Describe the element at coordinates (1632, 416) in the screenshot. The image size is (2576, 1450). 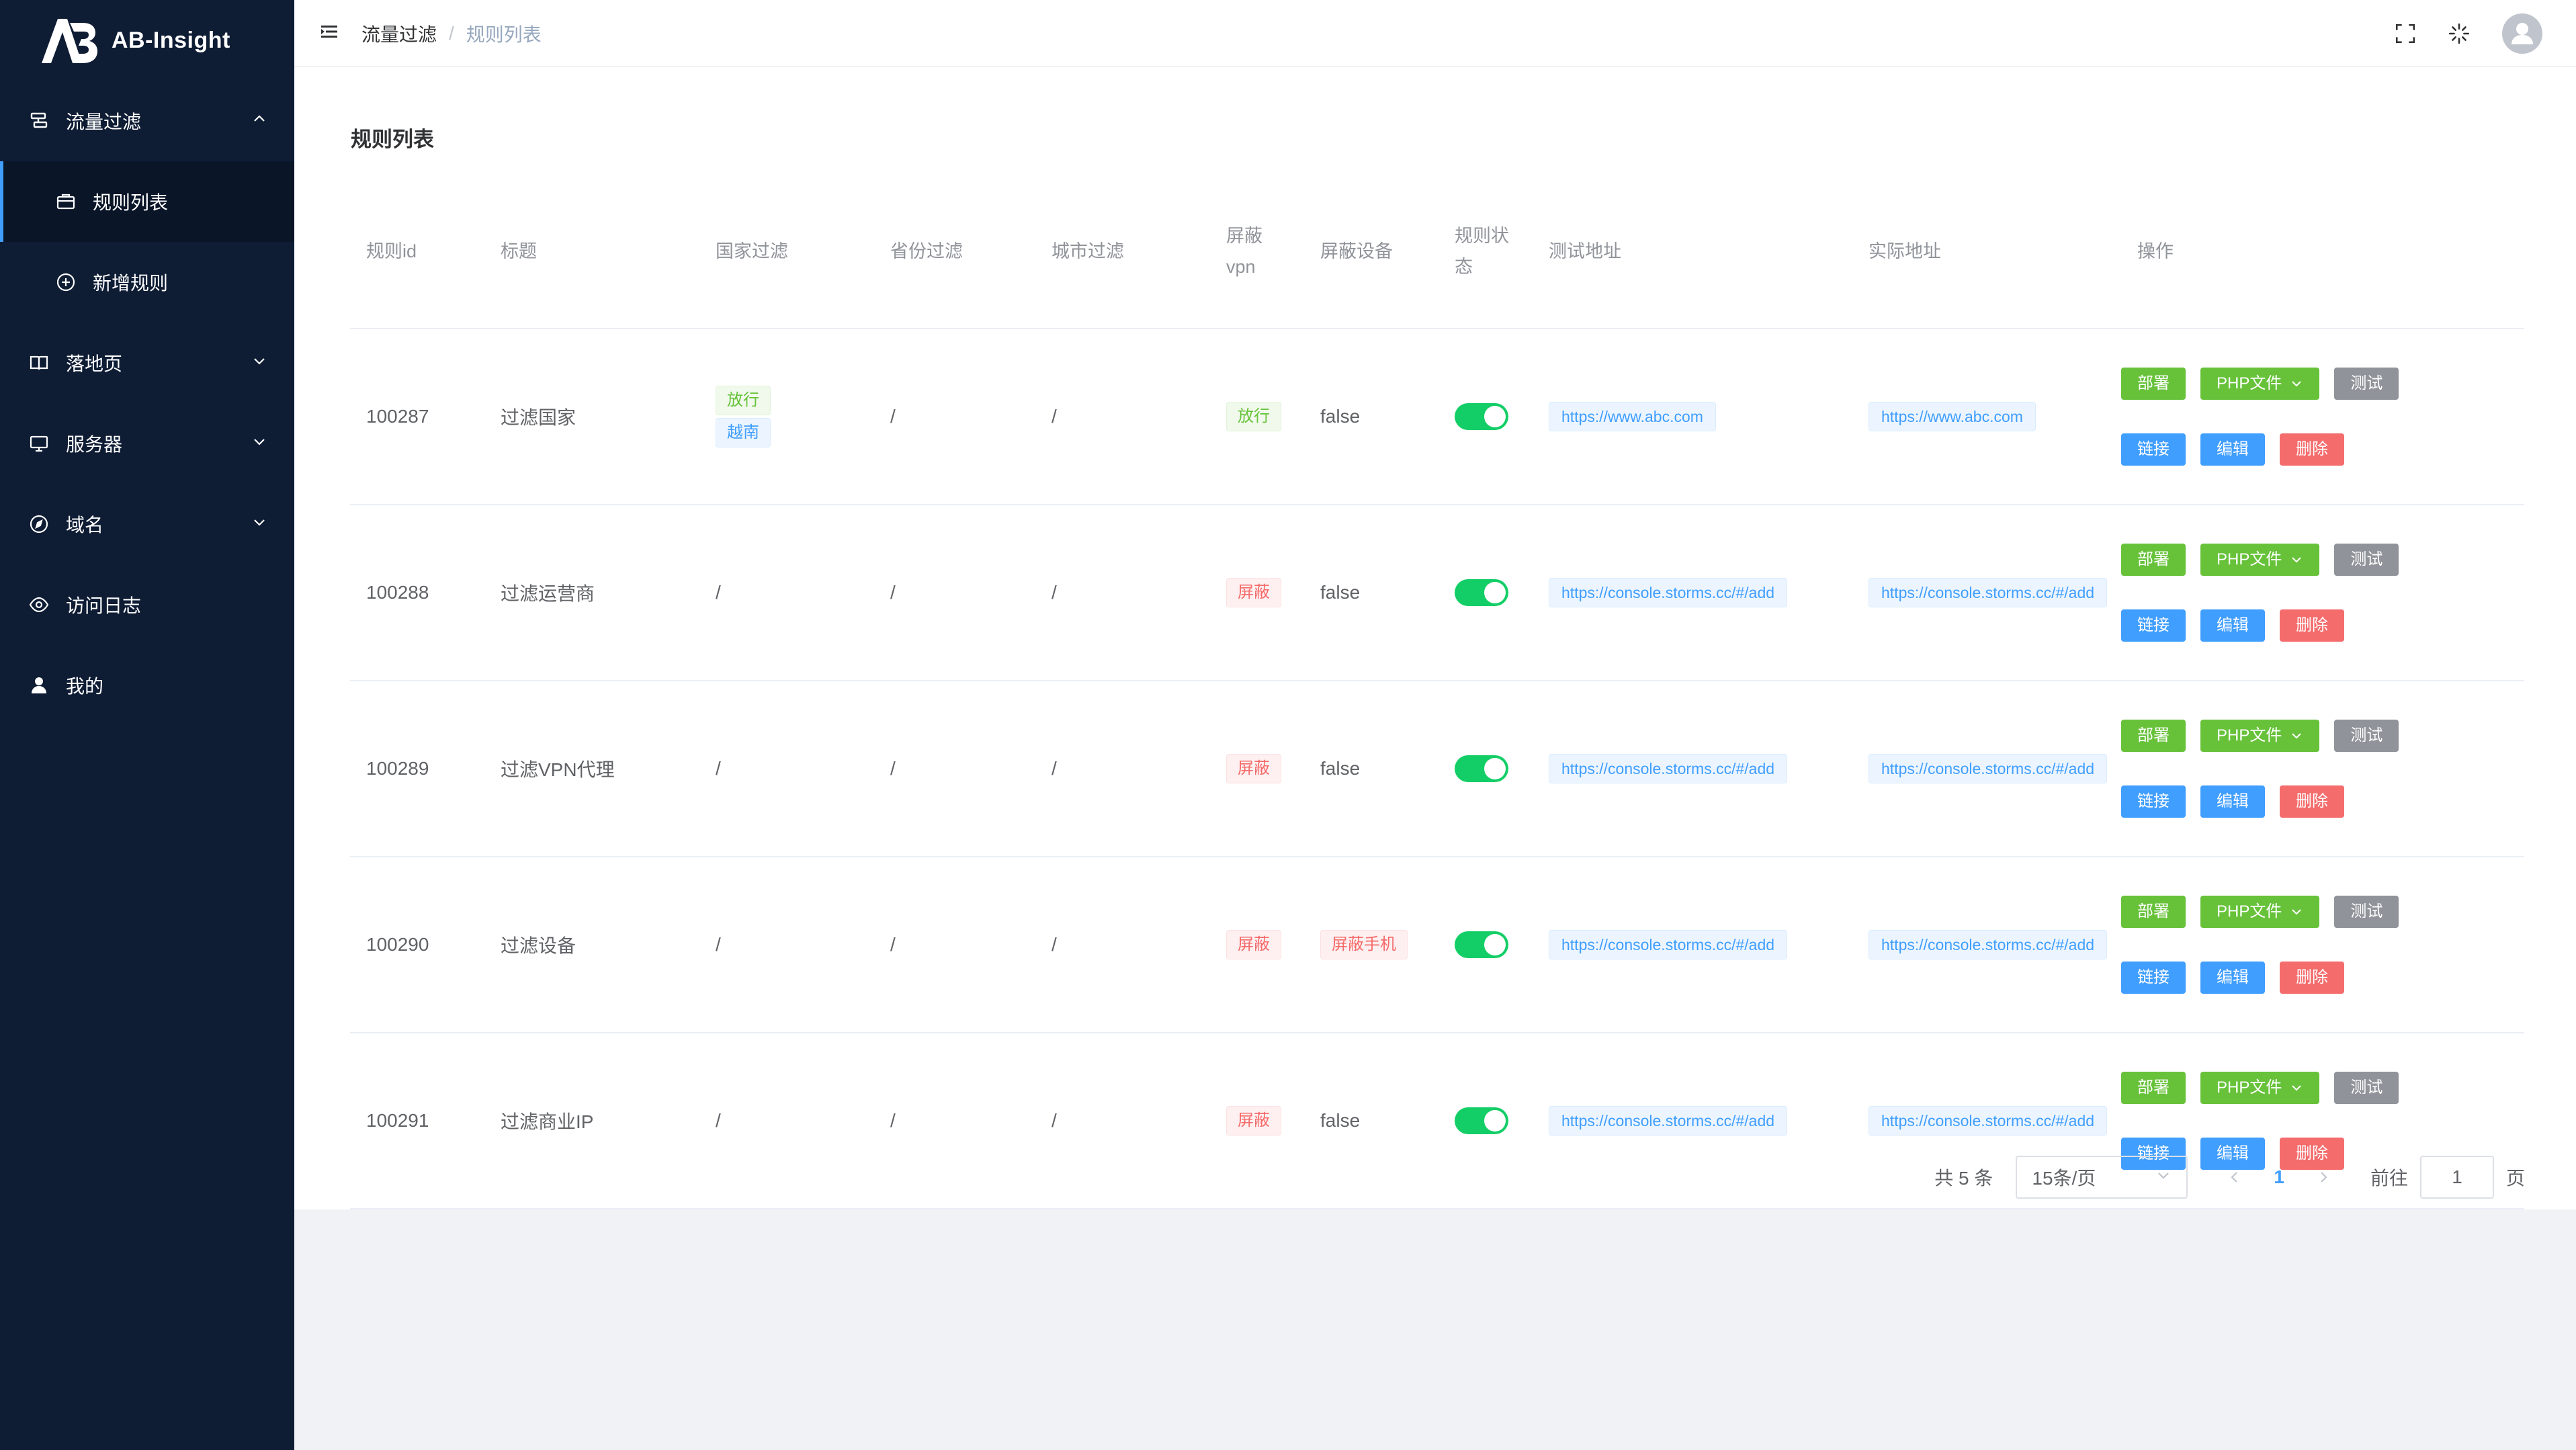
I see `test-url-tag: https://www.abc.com` at that location.